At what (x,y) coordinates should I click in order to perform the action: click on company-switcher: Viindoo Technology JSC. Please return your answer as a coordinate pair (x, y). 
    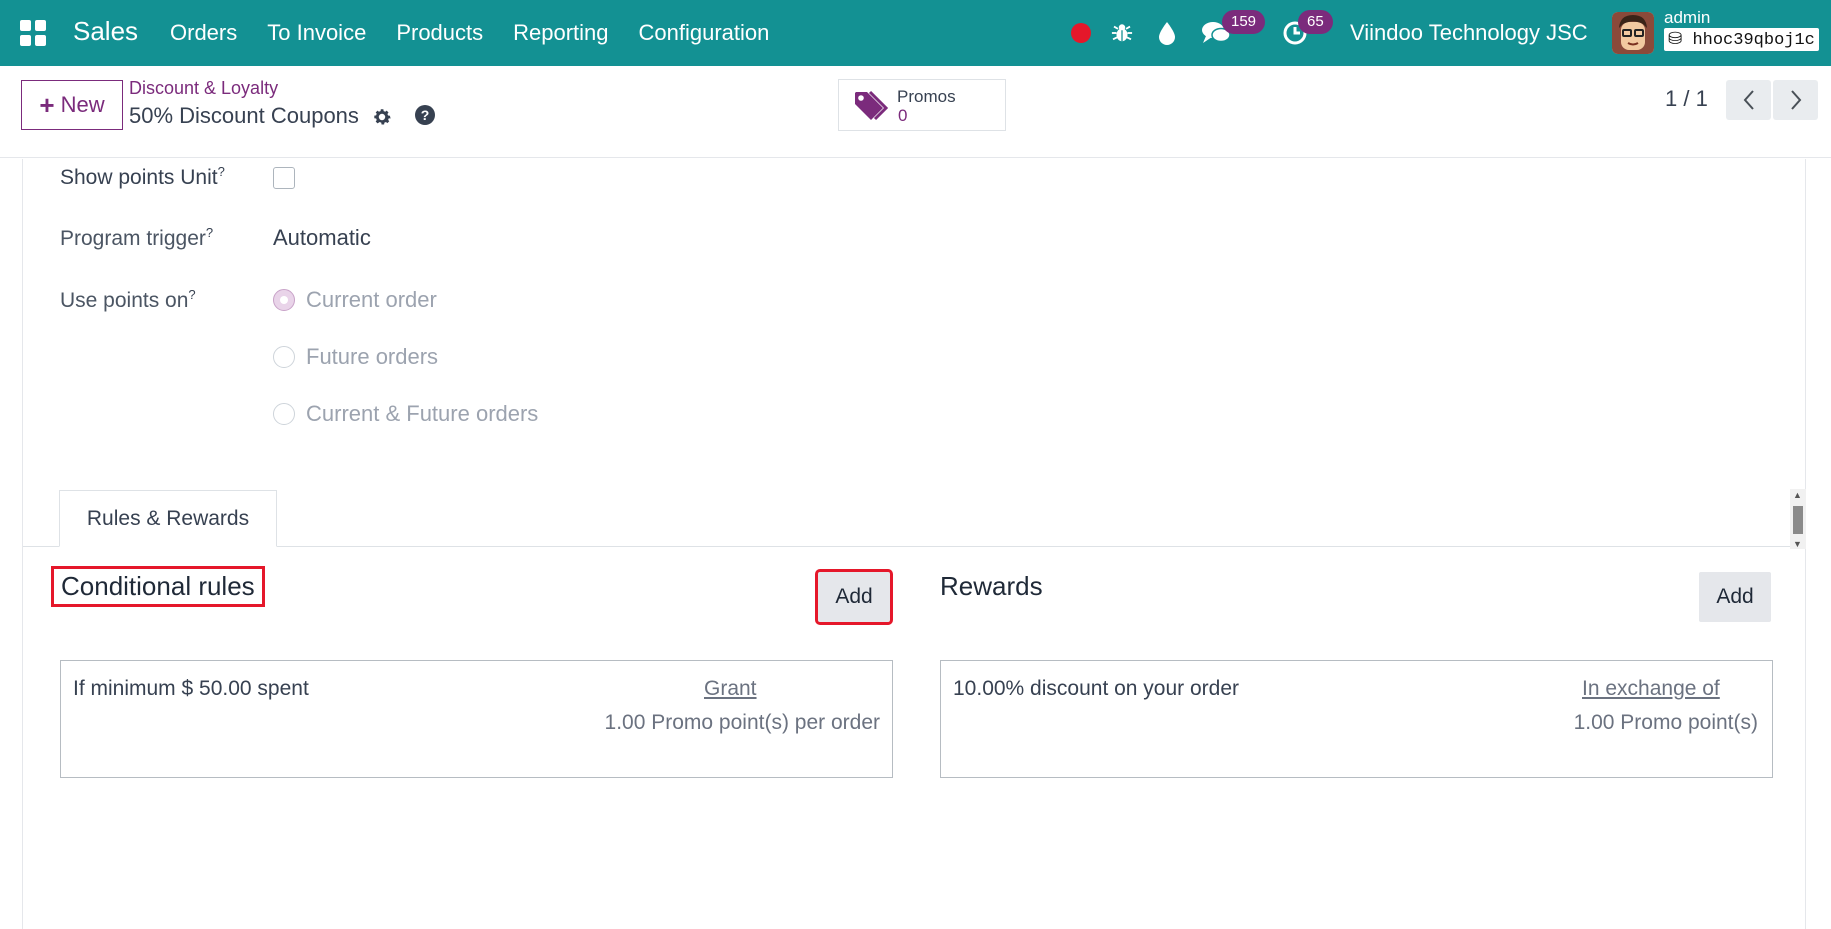
    Looking at the image, I should click on (1469, 33).